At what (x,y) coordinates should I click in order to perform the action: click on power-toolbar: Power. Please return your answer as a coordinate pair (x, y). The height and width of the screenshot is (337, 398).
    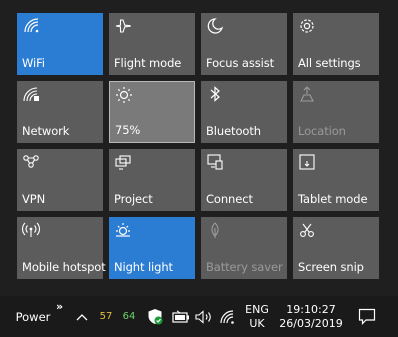
    Looking at the image, I should click on (33, 316).